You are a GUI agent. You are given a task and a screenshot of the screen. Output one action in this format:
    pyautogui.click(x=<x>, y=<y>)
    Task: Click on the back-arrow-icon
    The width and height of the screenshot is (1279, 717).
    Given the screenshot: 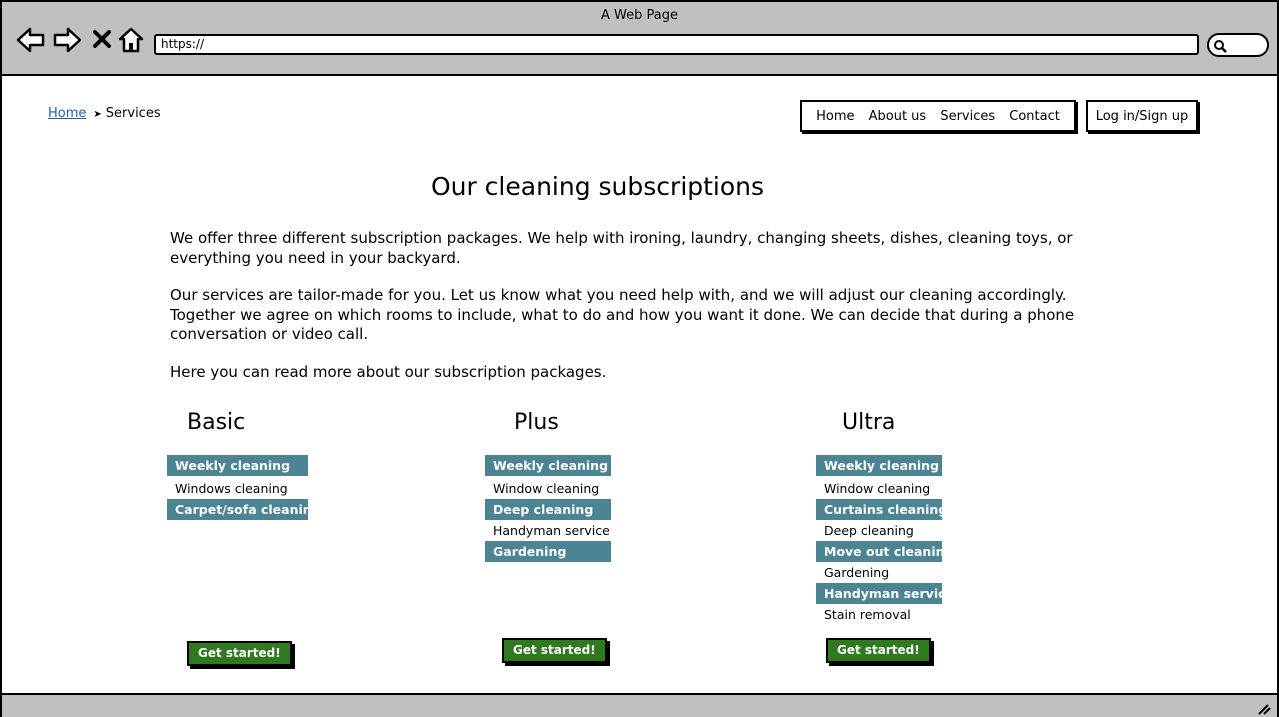 What is the action you would take?
    pyautogui.click(x=31, y=40)
    